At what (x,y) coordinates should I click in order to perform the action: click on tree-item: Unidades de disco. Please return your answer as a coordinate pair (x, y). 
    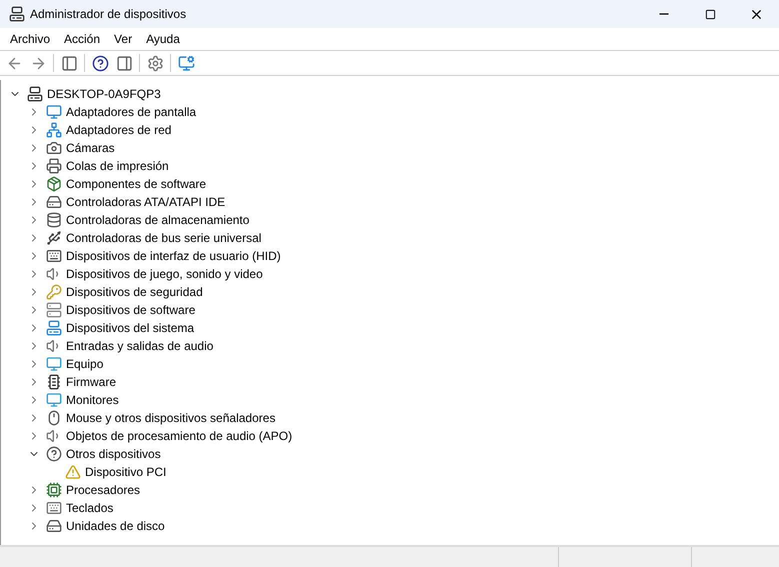
    Looking at the image, I should click on (115, 526).